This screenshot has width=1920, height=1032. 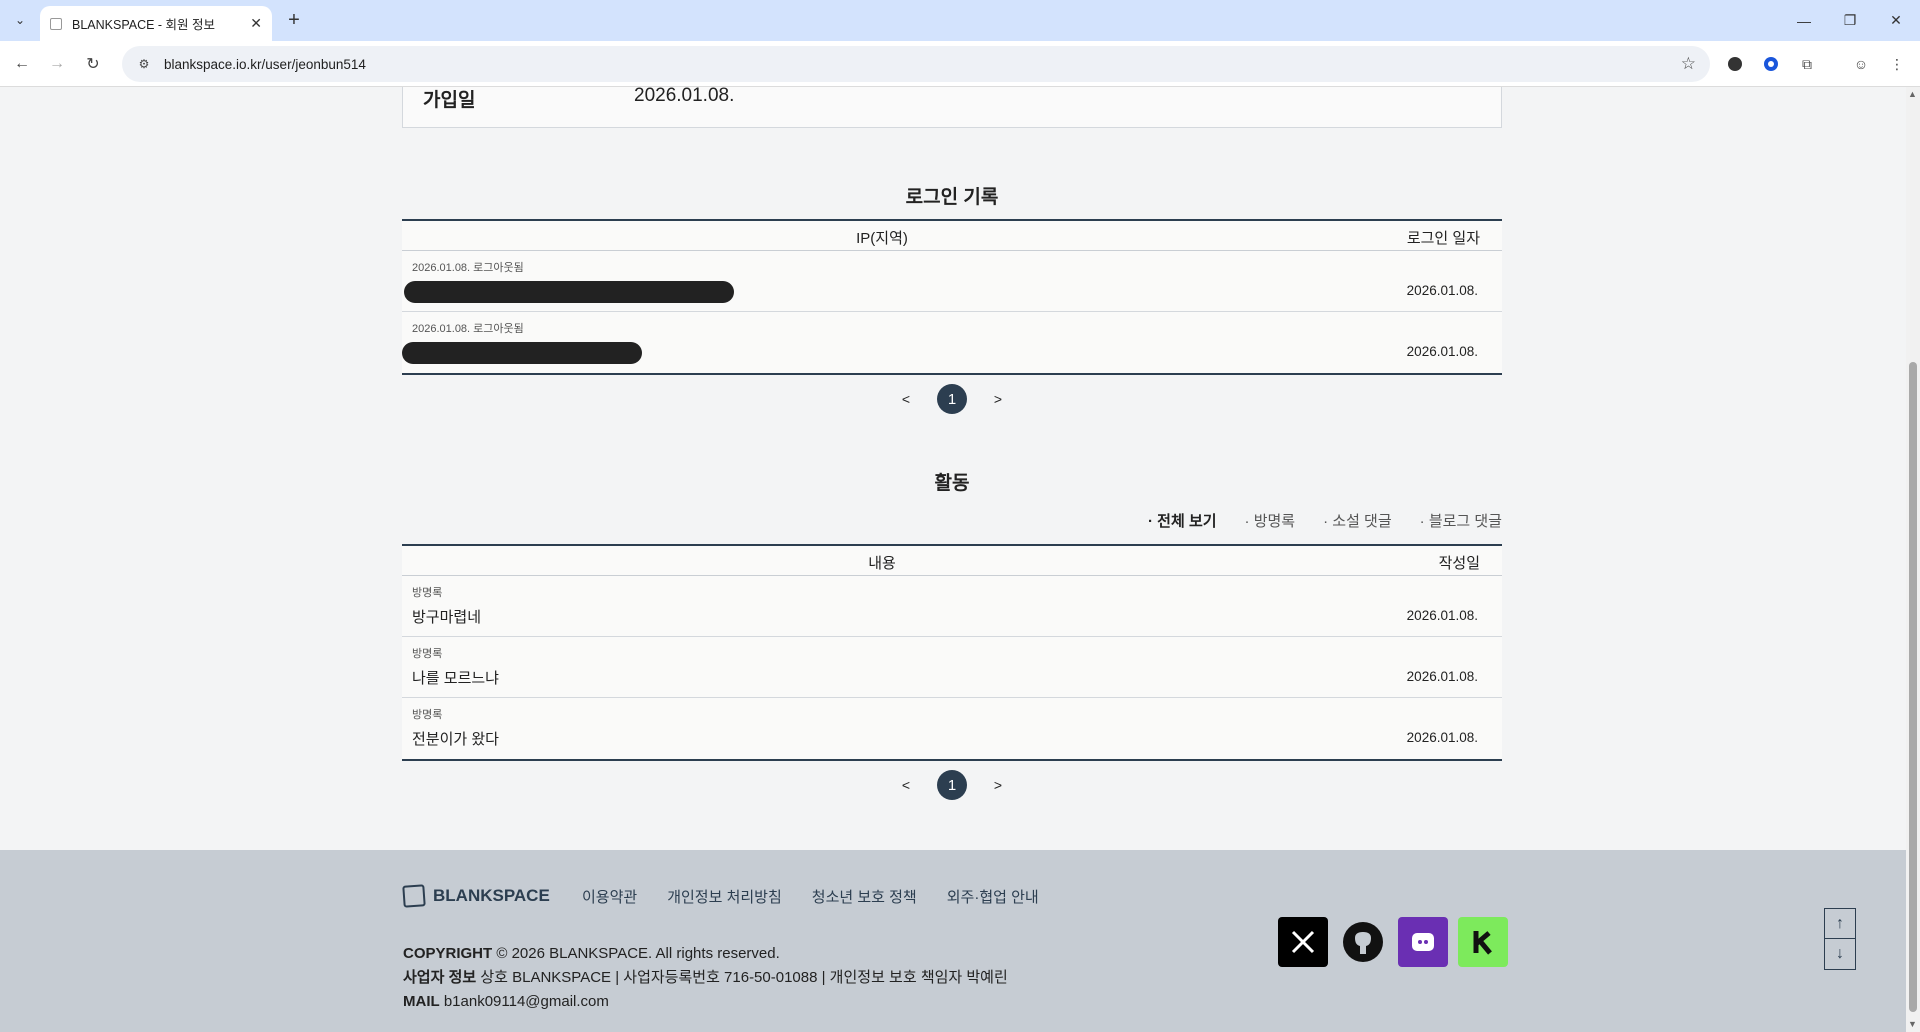 I want to click on filter-blog-comments: · 블로그 댓글, so click(x=1461, y=520).